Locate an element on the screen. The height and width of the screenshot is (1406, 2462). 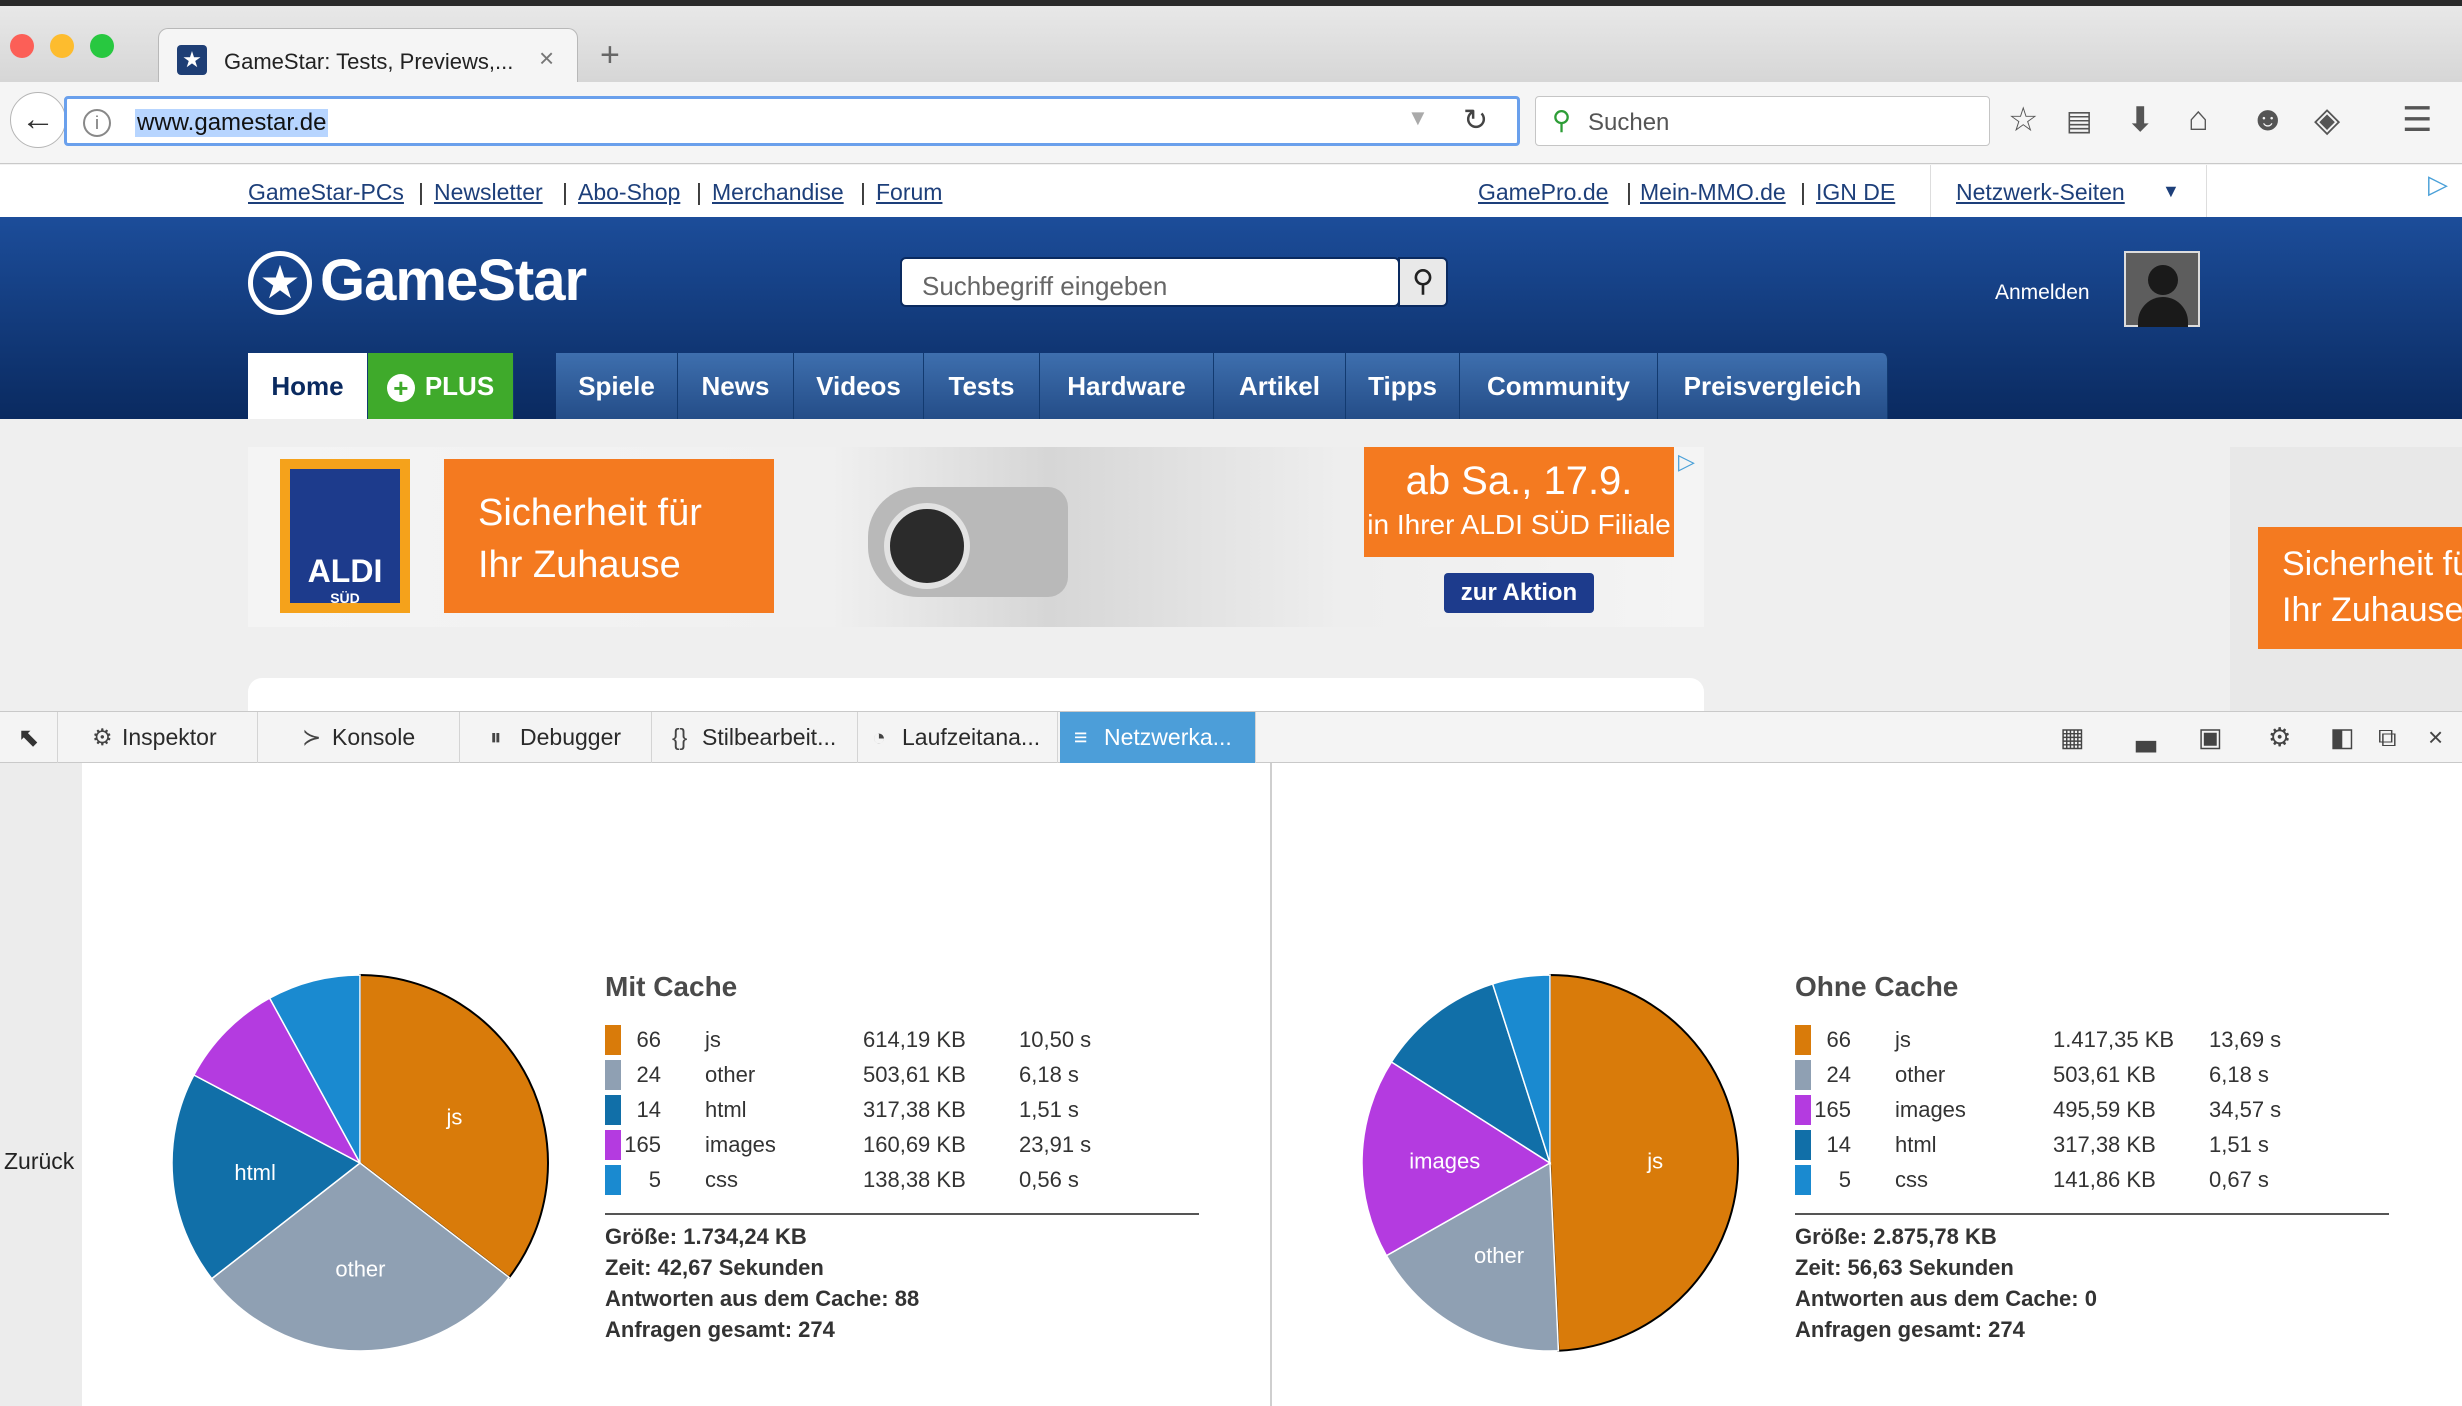
side-ad-banner: Sicherheit fü Ihr Zuhause is located at coordinates (2346, 579).